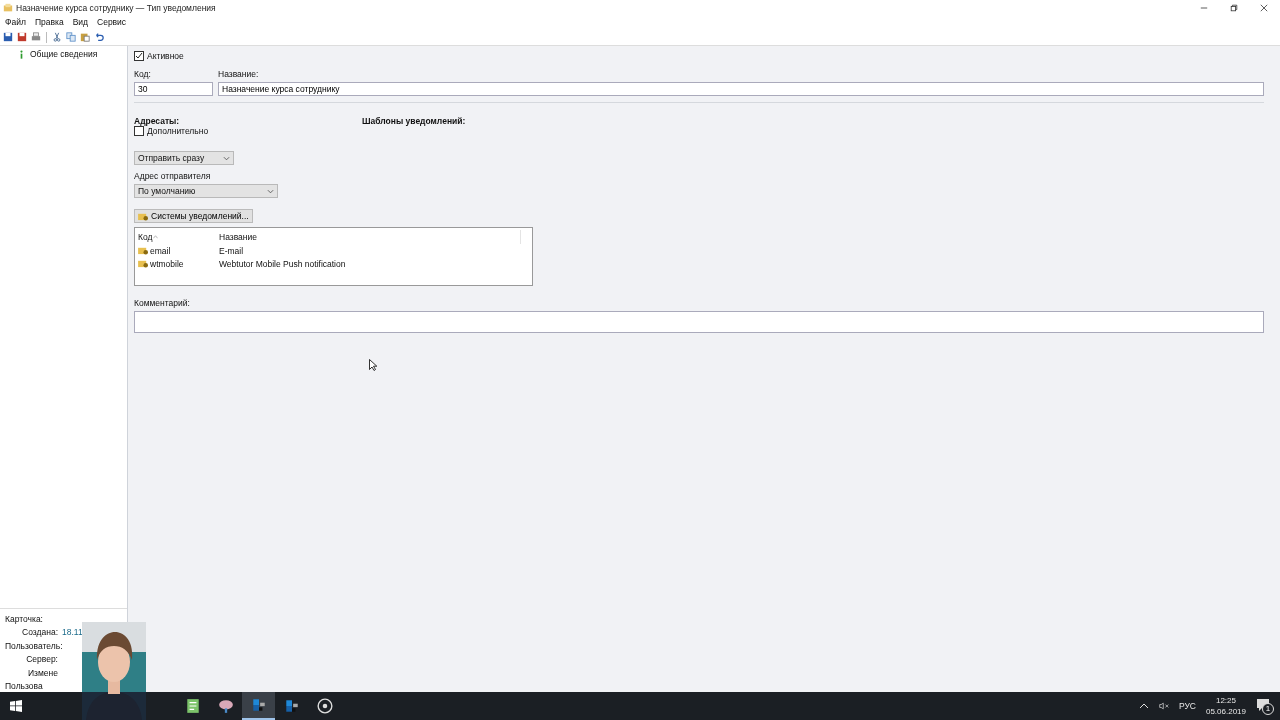  What do you see at coordinates (24, 619) in the screenshot?
I see `card-info-title: Карточка:` at bounding box center [24, 619].